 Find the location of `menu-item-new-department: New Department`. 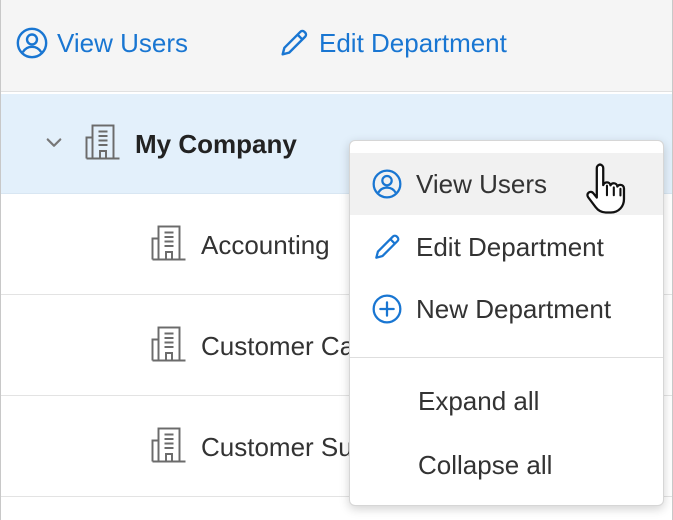

menu-item-new-department: New Department is located at coordinates (506, 309).